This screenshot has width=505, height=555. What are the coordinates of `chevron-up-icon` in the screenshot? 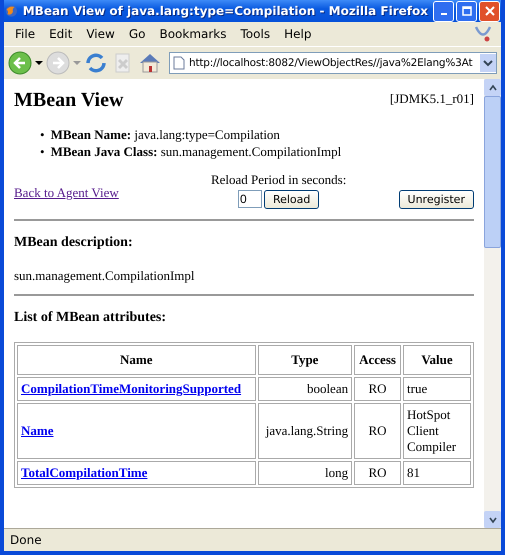 It's located at (492, 88).